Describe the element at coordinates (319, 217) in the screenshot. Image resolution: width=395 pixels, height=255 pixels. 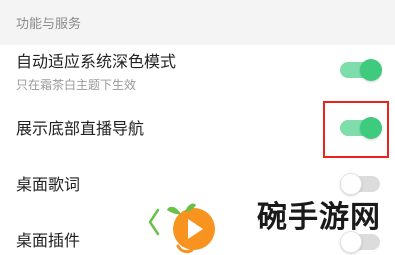
I see `watermark-text: 碗手游网` at that location.